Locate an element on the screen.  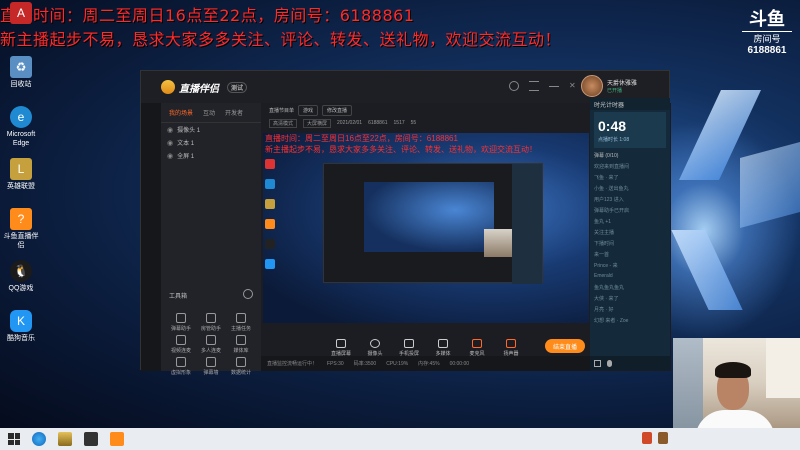
tool-label: 多人连麦 is located at coordinates (210, 351).